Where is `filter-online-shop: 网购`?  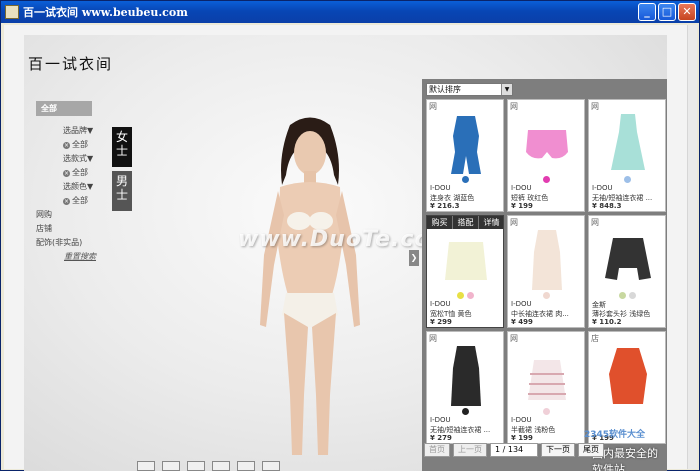 filter-online-shop: 网购 is located at coordinates (76, 215).